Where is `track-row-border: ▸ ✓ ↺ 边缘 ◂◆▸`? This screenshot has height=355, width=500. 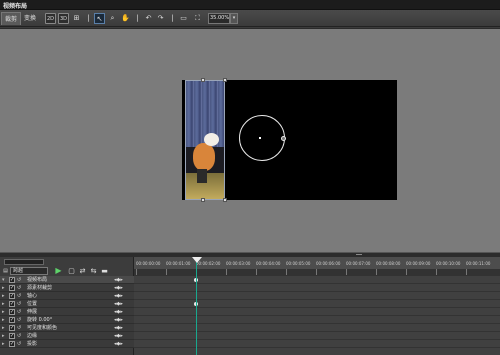
track-row-border: ▸ ✓ ↺ 边缘 ◂◆▸ is located at coordinates (67, 336).